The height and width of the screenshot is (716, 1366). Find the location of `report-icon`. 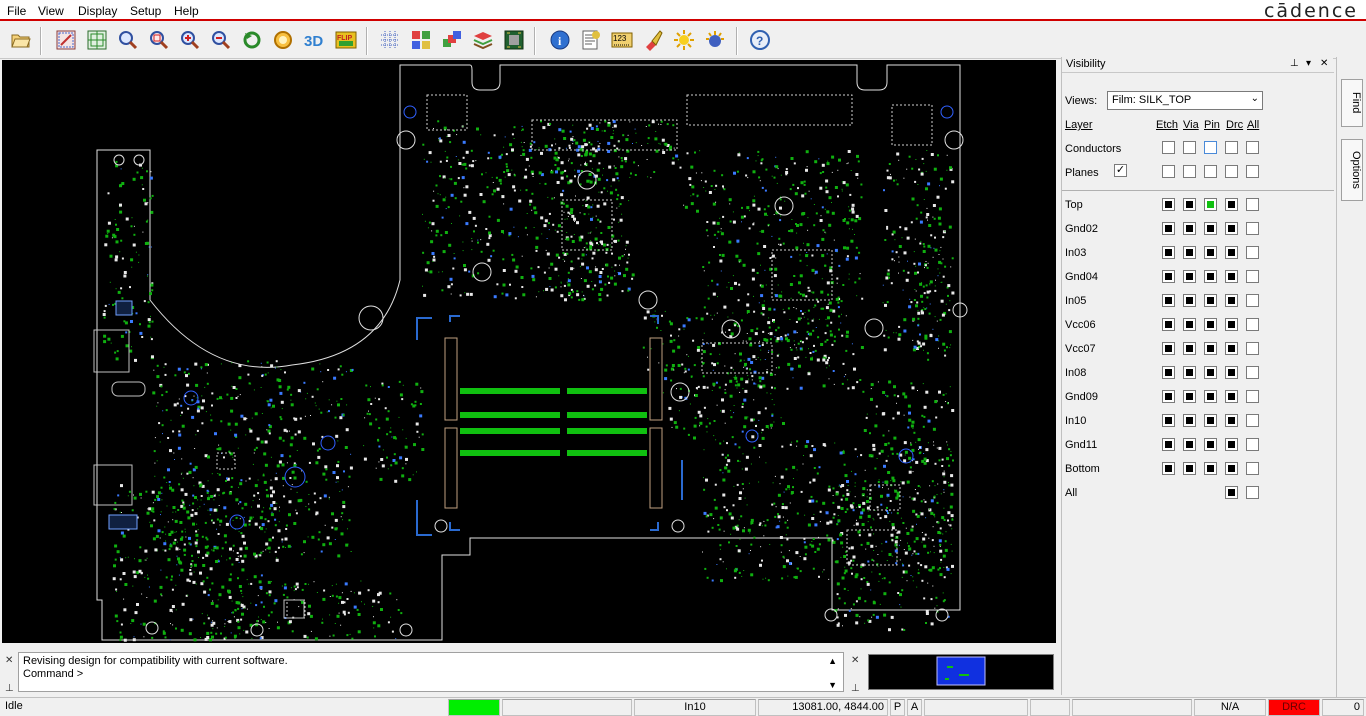

report-icon is located at coordinates (591, 40).